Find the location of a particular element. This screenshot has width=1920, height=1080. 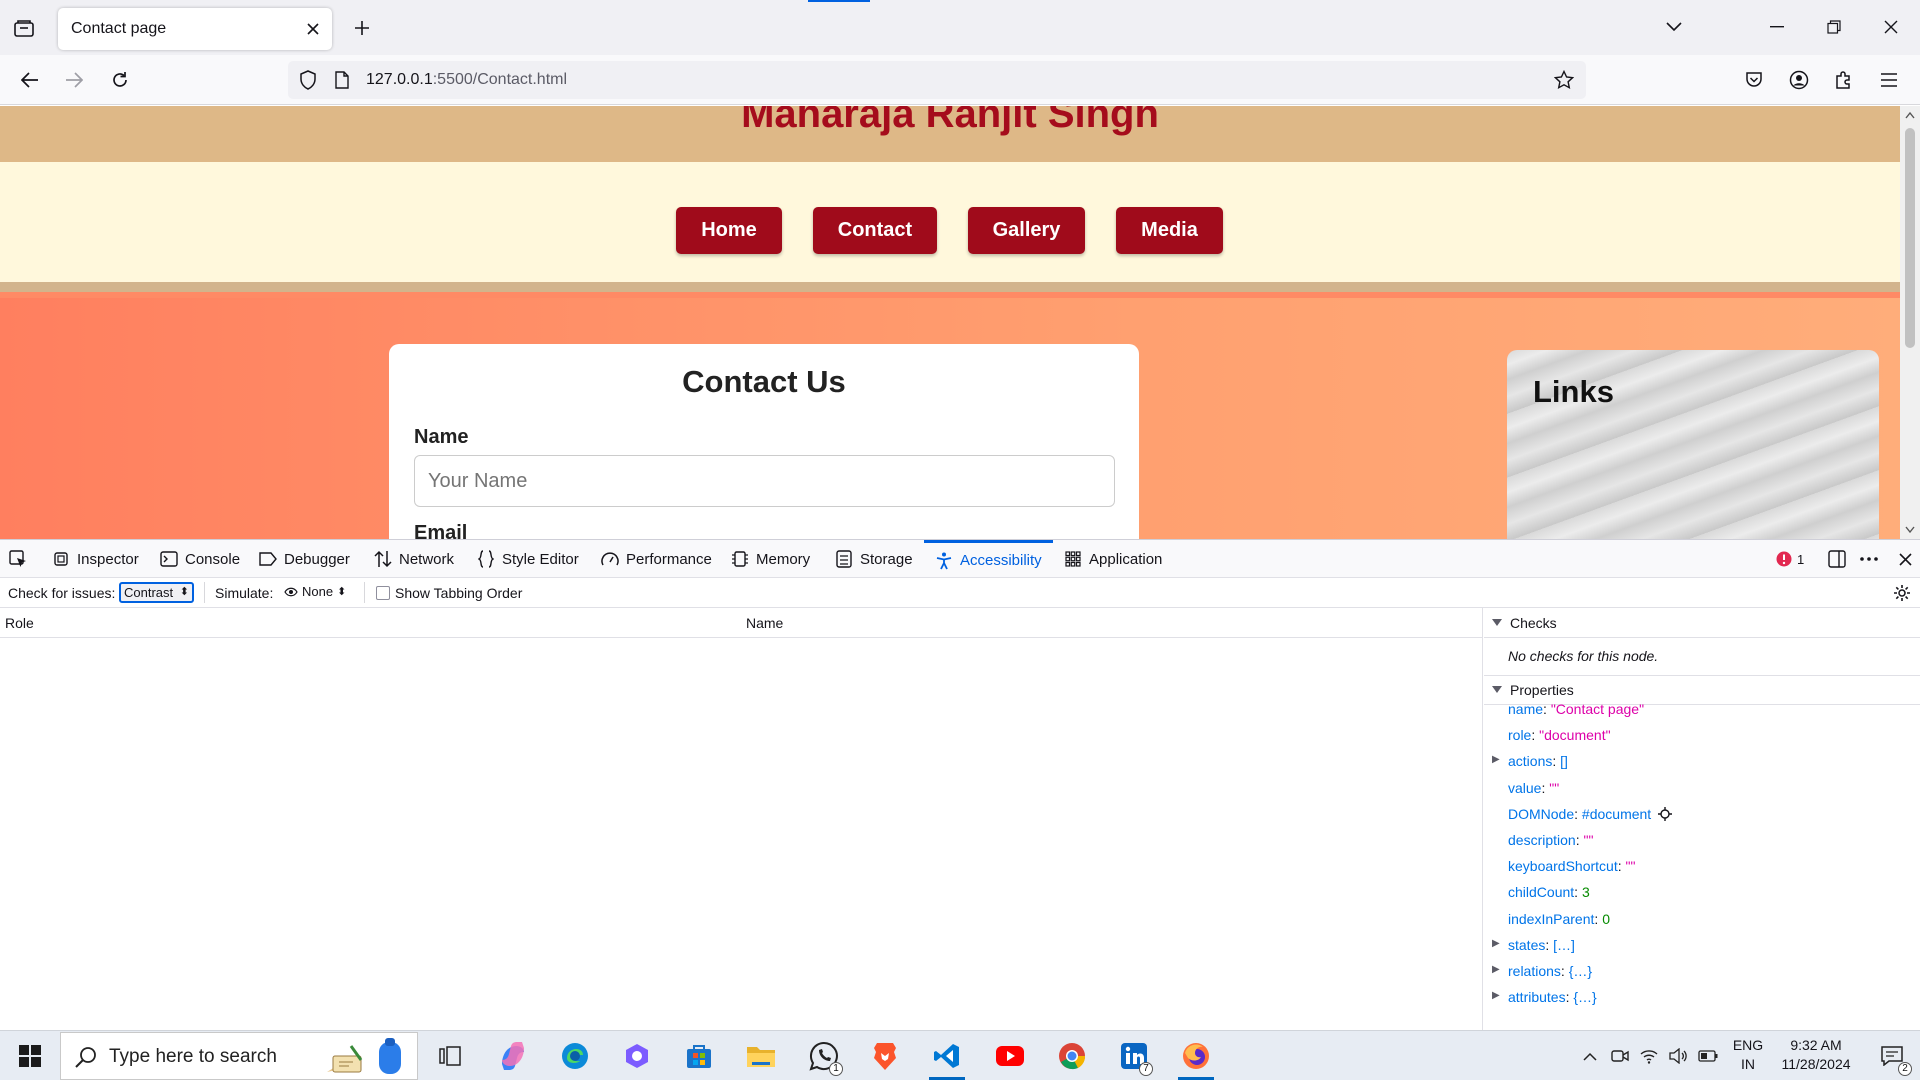

close-icon is located at coordinates (1891, 27).